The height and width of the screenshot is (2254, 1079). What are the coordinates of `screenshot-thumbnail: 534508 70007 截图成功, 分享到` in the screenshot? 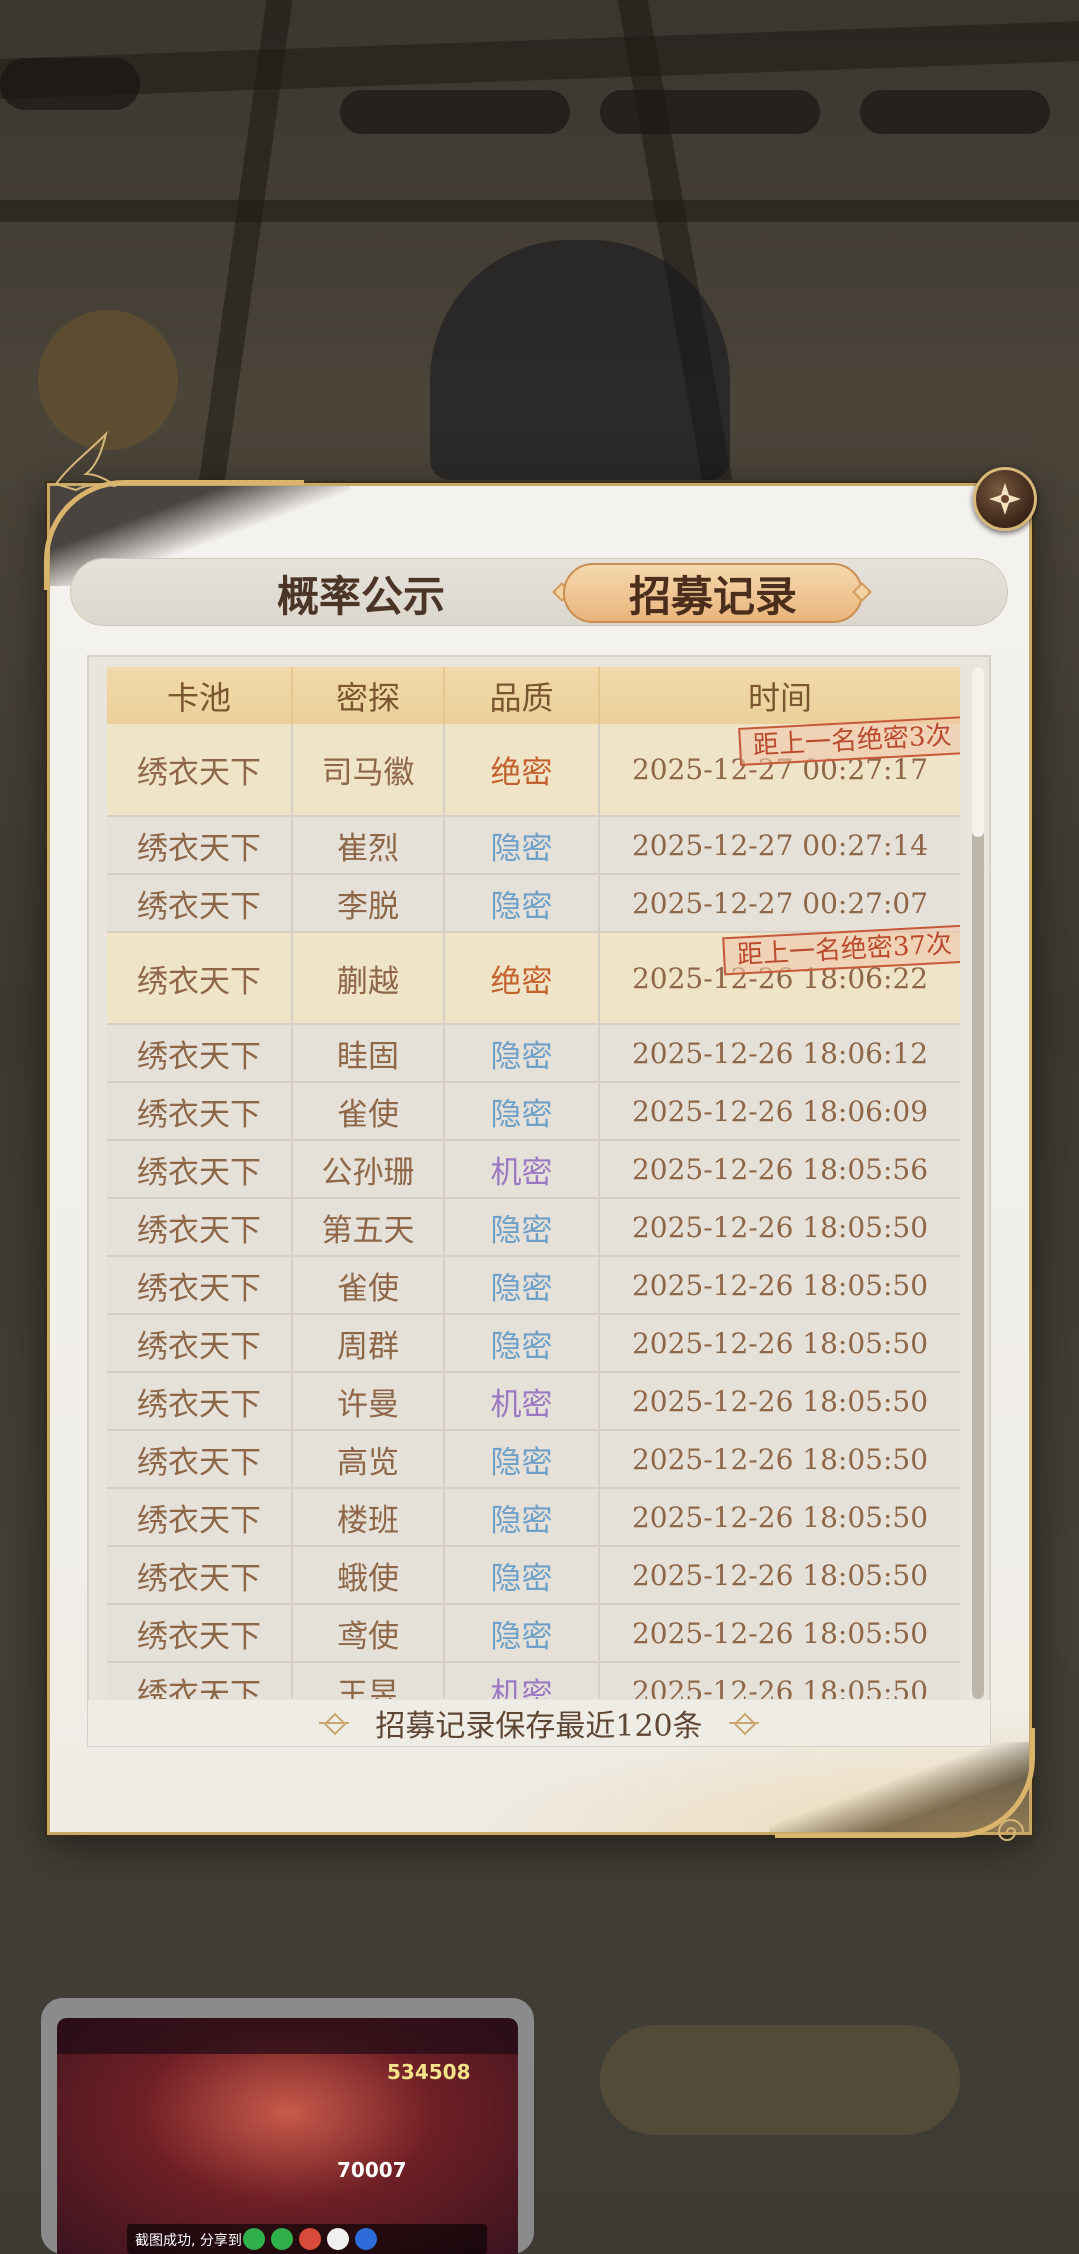 It's located at (287, 2126).